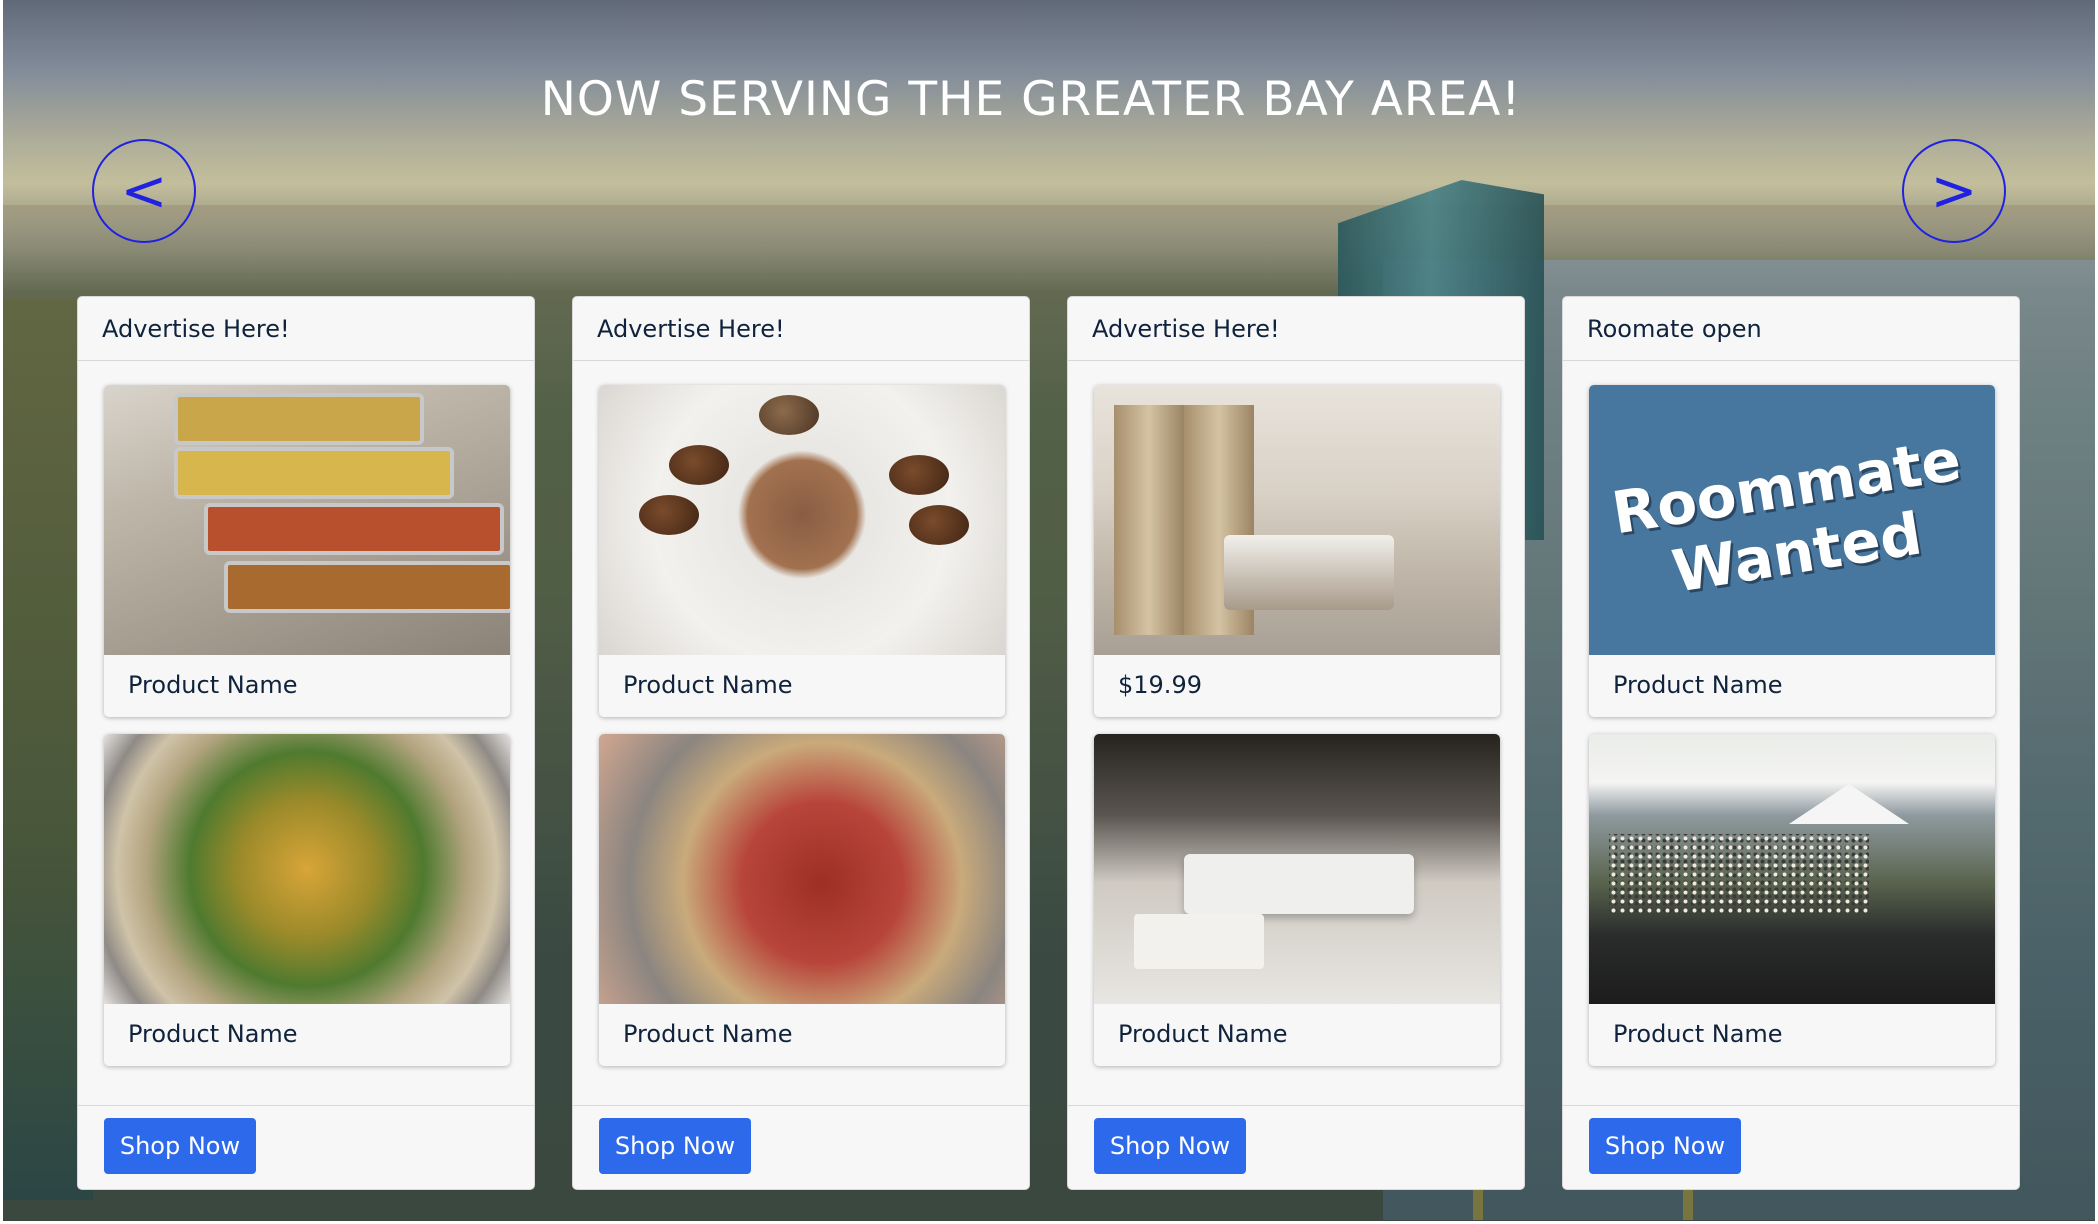 Image resolution: width=2098 pixels, height=1224 pixels. I want to click on roommate-wanted-sign: Roommate Wanted, so click(1786, 515).